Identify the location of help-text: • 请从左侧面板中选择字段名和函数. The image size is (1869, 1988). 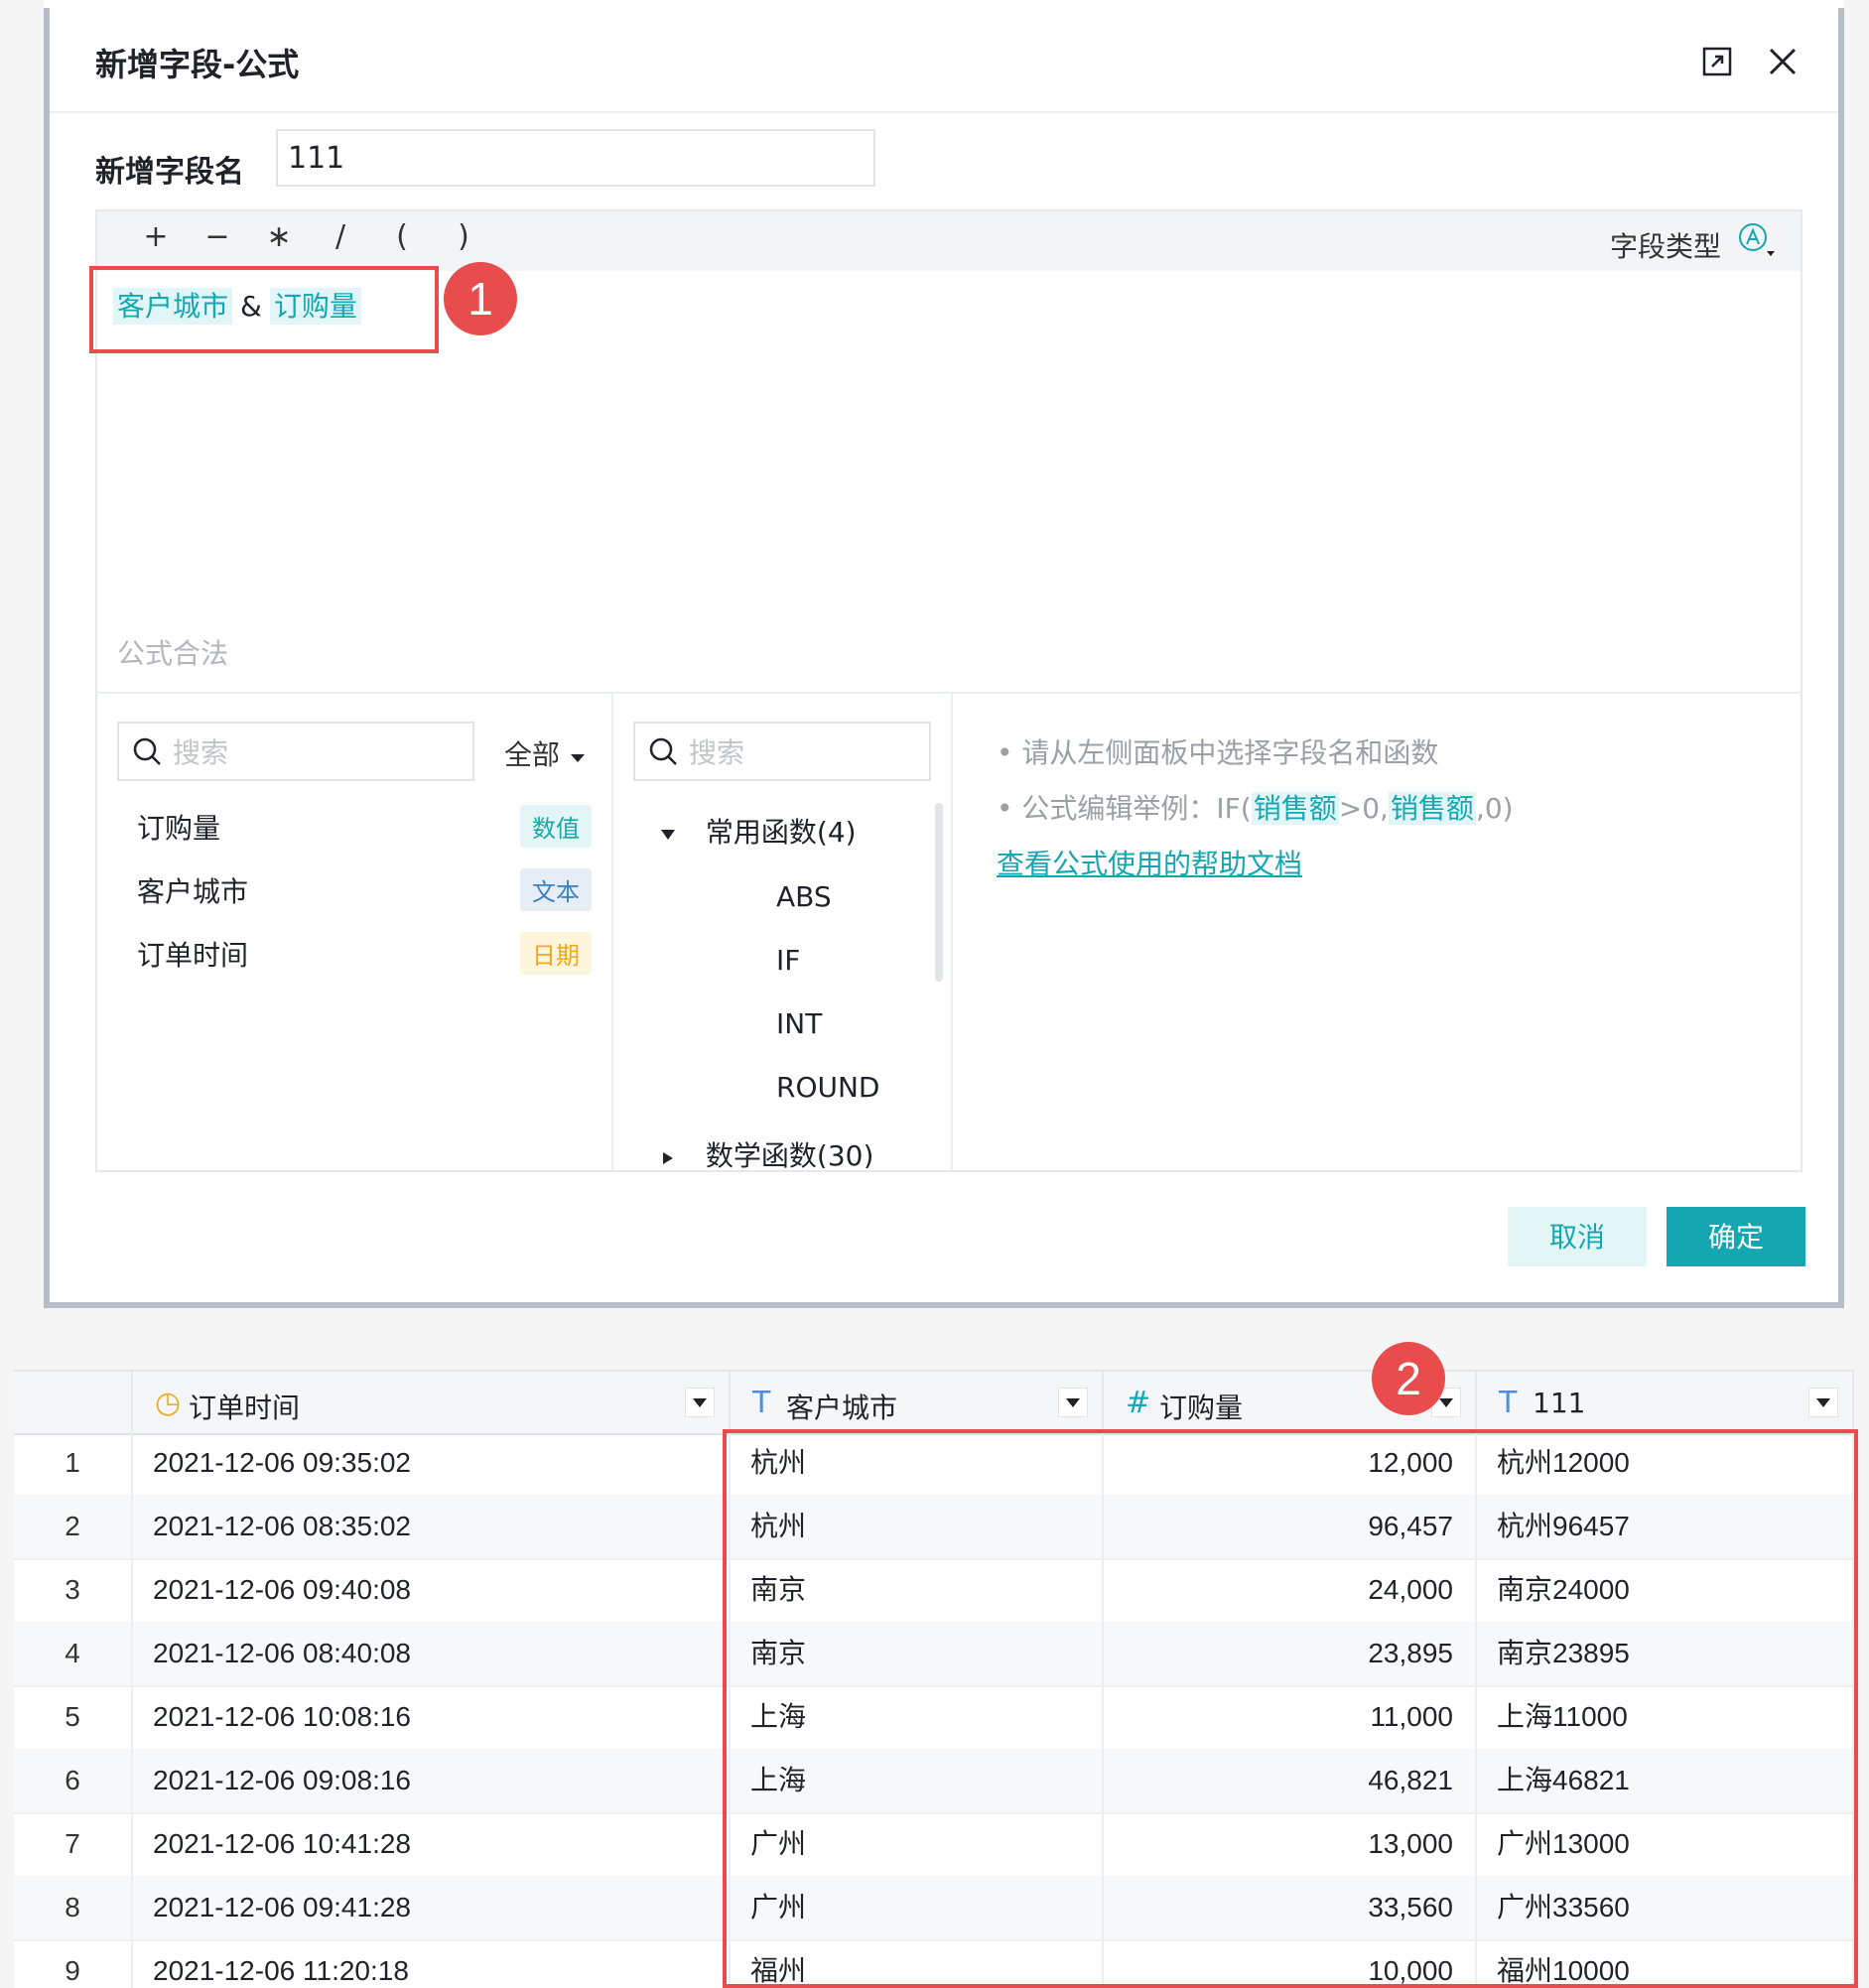
(1218, 752).